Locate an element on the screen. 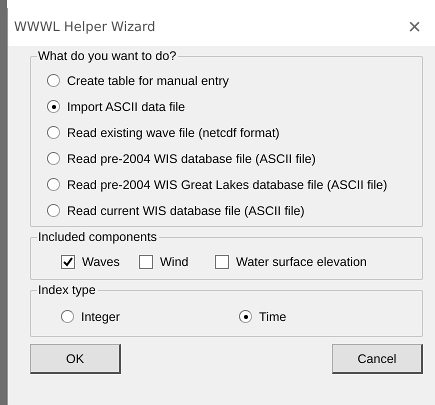 This screenshot has width=435, height=405. option-label: Read pre-2004 WIS Great Lakes database file (ASCII file) is located at coordinates (227, 185).